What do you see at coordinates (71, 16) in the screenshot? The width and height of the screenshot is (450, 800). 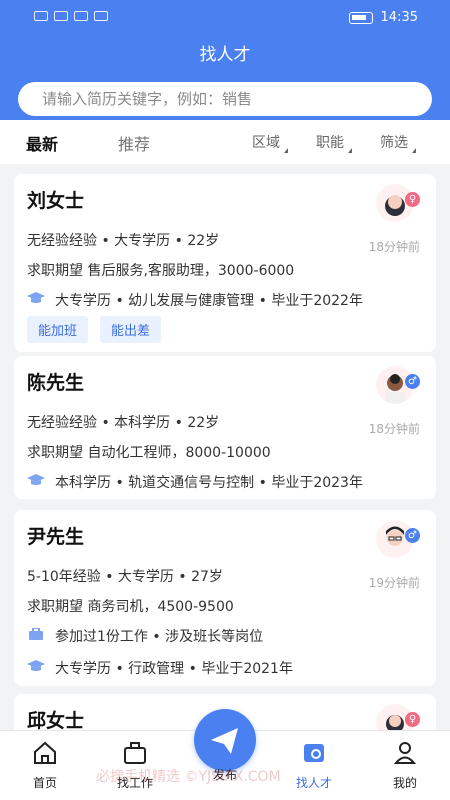 I see `status-icons` at bounding box center [71, 16].